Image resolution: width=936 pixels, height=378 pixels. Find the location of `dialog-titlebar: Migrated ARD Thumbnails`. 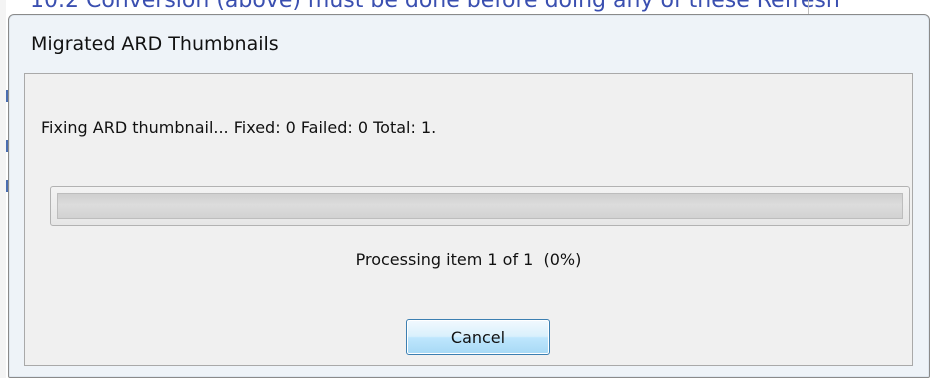

dialog-titlebar: Migrated ARD Thumbnails is located at coordinates (469, 43).